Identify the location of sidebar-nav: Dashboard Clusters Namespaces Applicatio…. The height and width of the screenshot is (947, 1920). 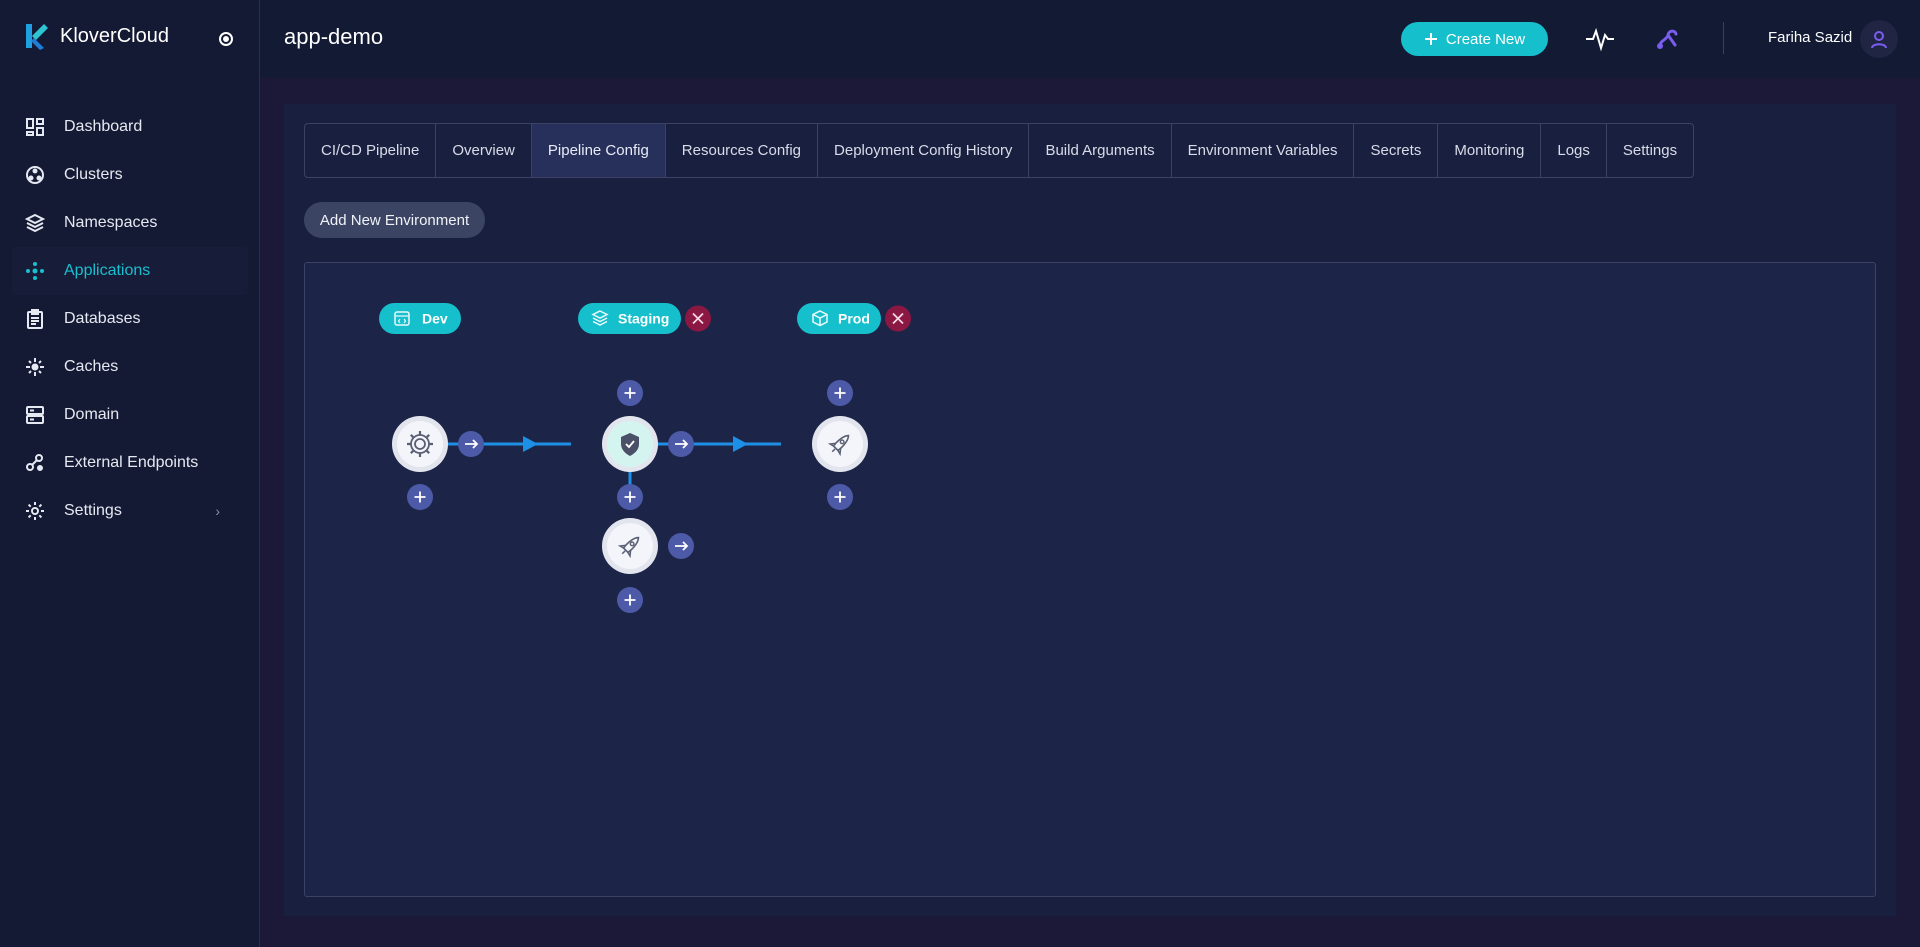
(130, 319).